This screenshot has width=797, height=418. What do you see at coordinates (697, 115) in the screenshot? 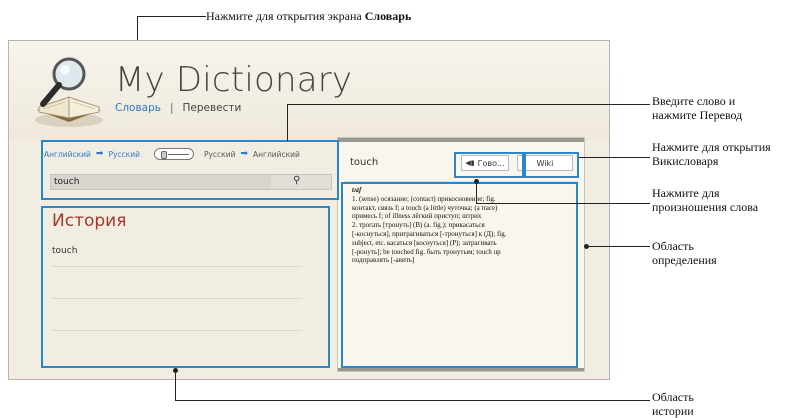
I see `callout-search-line2: нажмите Перевод` at bounding box center [697, 115].